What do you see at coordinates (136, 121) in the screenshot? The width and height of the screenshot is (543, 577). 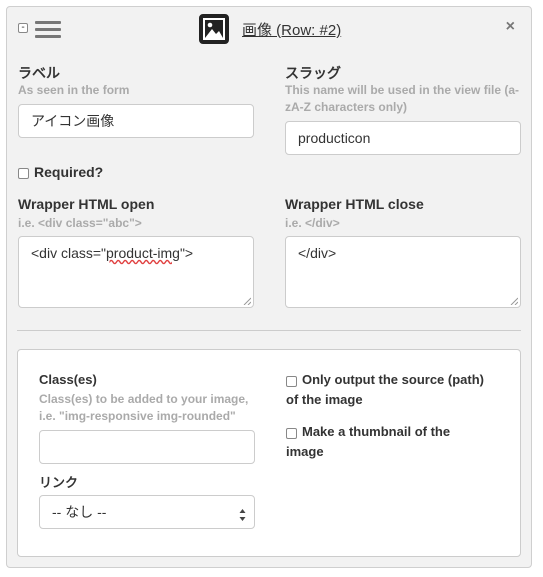 I see `label-input: アイコン画像` at bounding box center [136, 121].